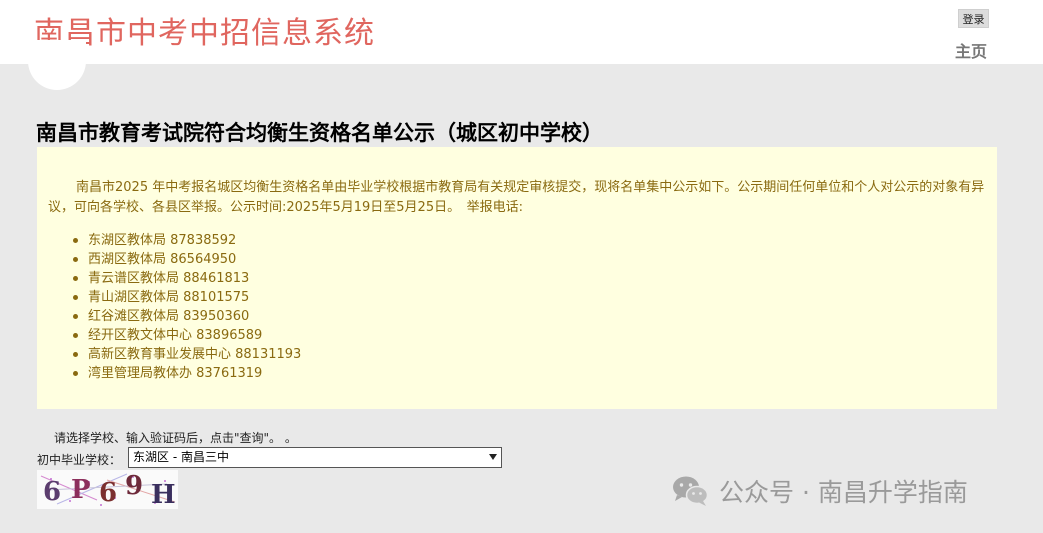 This screenshot has width=1043, height=533. Describe the element at coordinates (691, 491) in the screenshot. I see `wechat-icon` at that location.